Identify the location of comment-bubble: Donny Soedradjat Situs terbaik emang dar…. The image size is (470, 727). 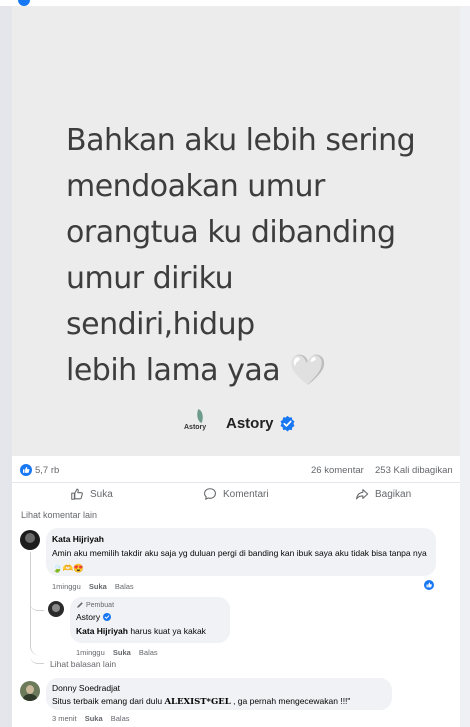
(219, 694).